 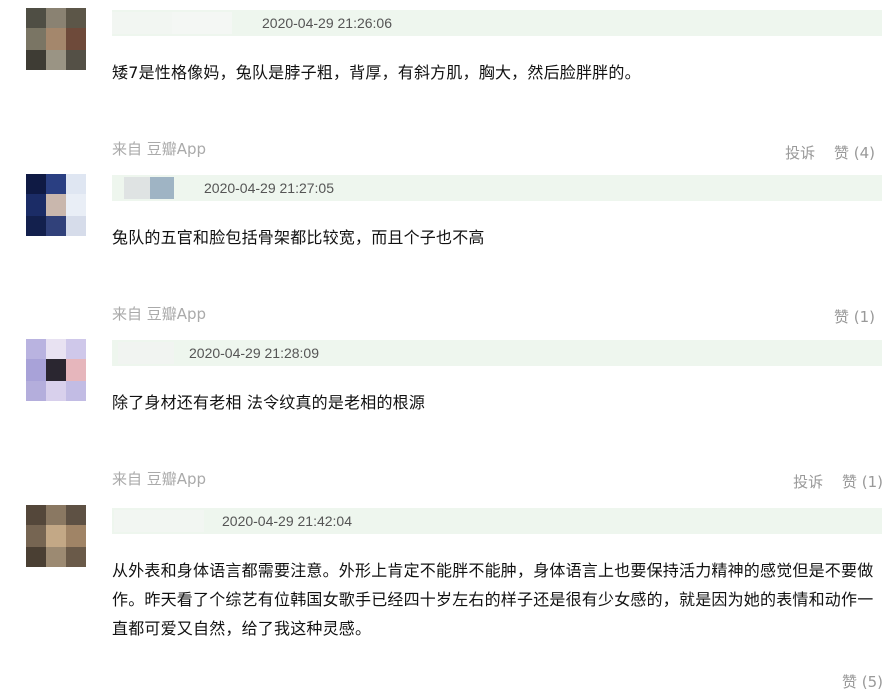 I want to click on like-button: 赞 (5), so click(x=862, y=682).